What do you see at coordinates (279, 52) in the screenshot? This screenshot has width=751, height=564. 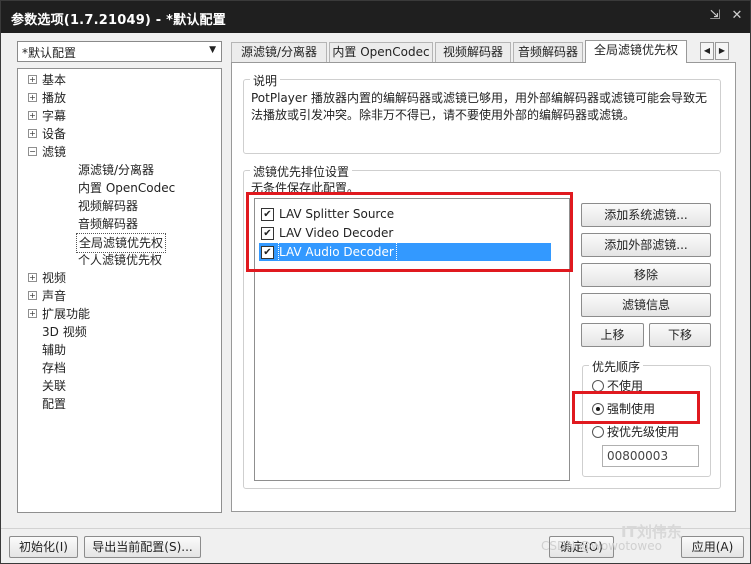 I see `tab: 源滤镜/分离器` at bounding box center [279, 52].